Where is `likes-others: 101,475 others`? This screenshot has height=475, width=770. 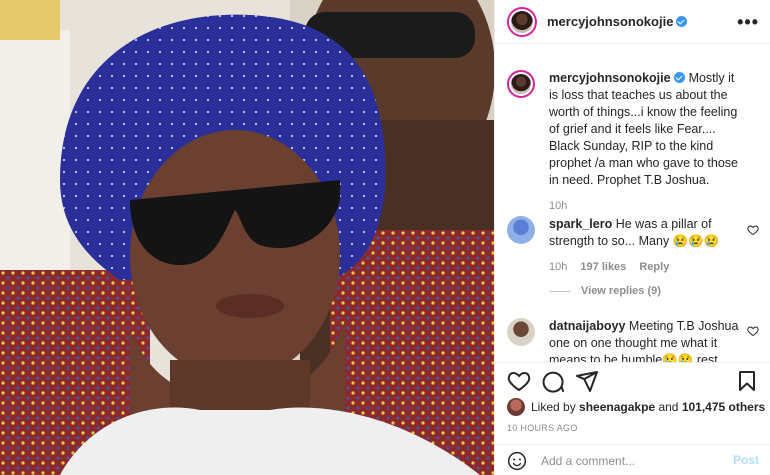 likes-others: 101,475 others is located at coordinates (723, 407).